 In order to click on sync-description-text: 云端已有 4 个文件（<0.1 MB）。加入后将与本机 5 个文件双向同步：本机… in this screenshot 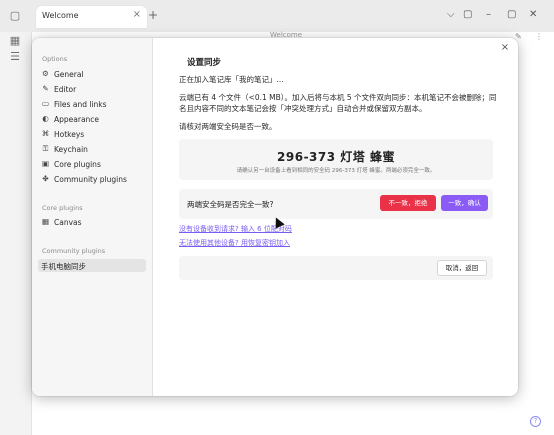, I will do `click(338, 103)`.